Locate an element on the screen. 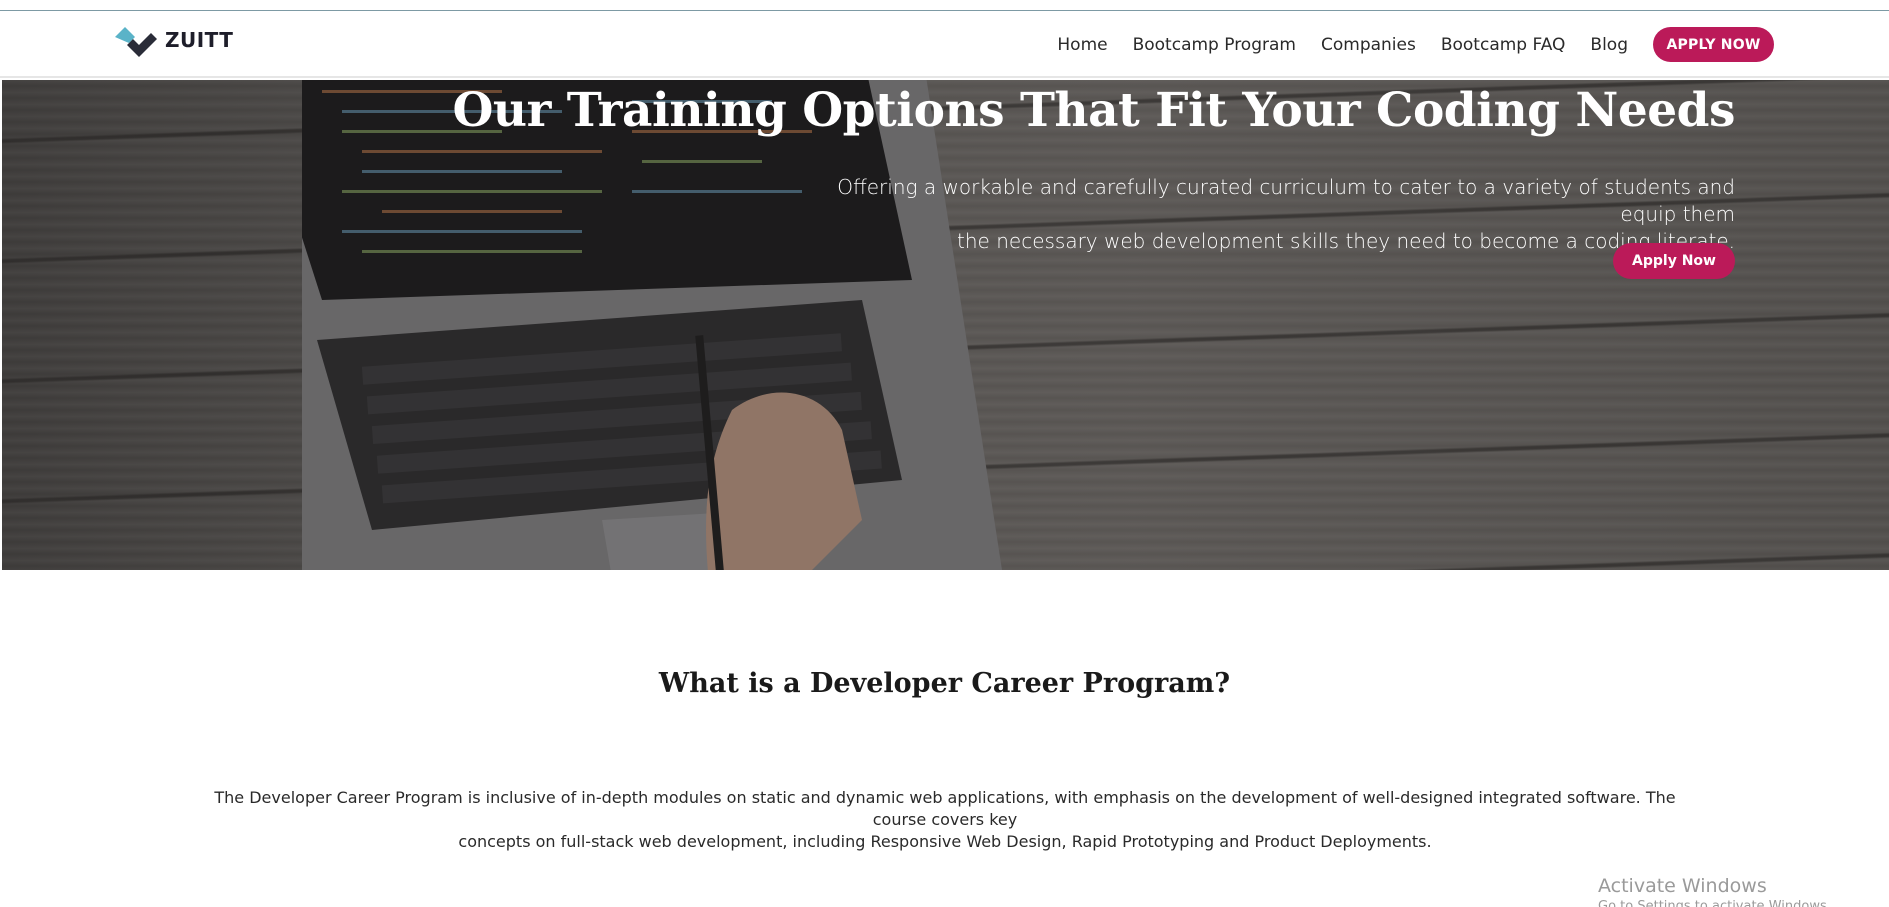  brand-name: ZUITT is located at coordinates (199, 40).